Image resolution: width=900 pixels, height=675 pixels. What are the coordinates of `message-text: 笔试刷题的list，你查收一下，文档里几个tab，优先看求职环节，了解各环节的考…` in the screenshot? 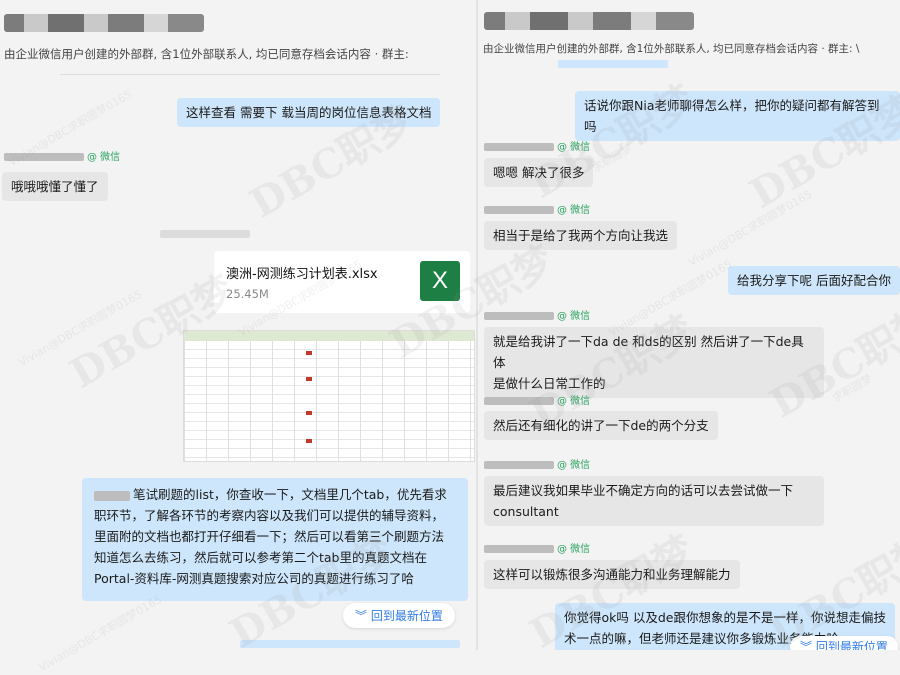 It's located at (270, 536).